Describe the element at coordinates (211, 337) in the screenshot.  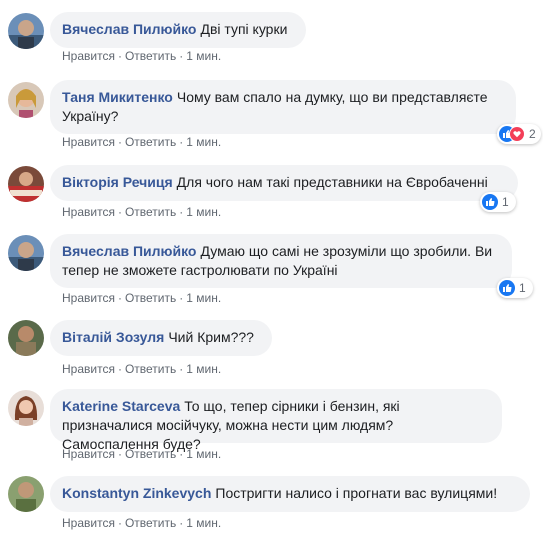
I see `comment-text: Чий Крим???` at that location.